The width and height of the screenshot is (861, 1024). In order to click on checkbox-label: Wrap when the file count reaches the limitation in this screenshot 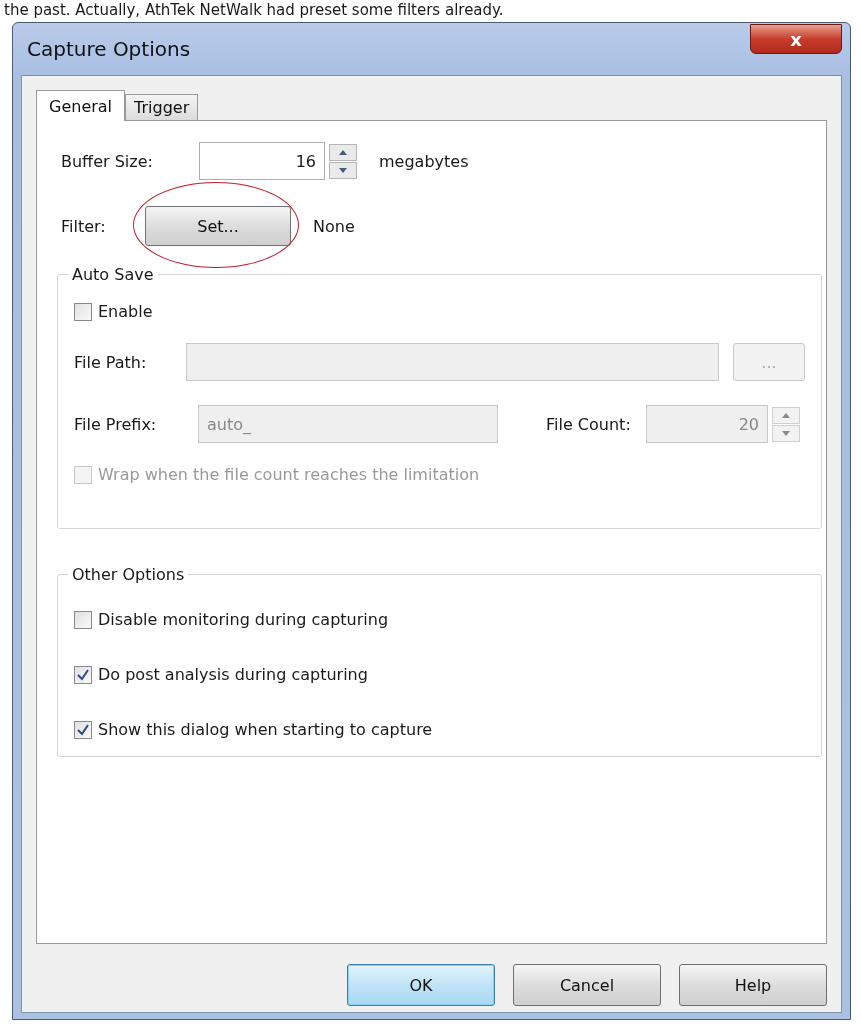, I will do `click(289, 474)`.